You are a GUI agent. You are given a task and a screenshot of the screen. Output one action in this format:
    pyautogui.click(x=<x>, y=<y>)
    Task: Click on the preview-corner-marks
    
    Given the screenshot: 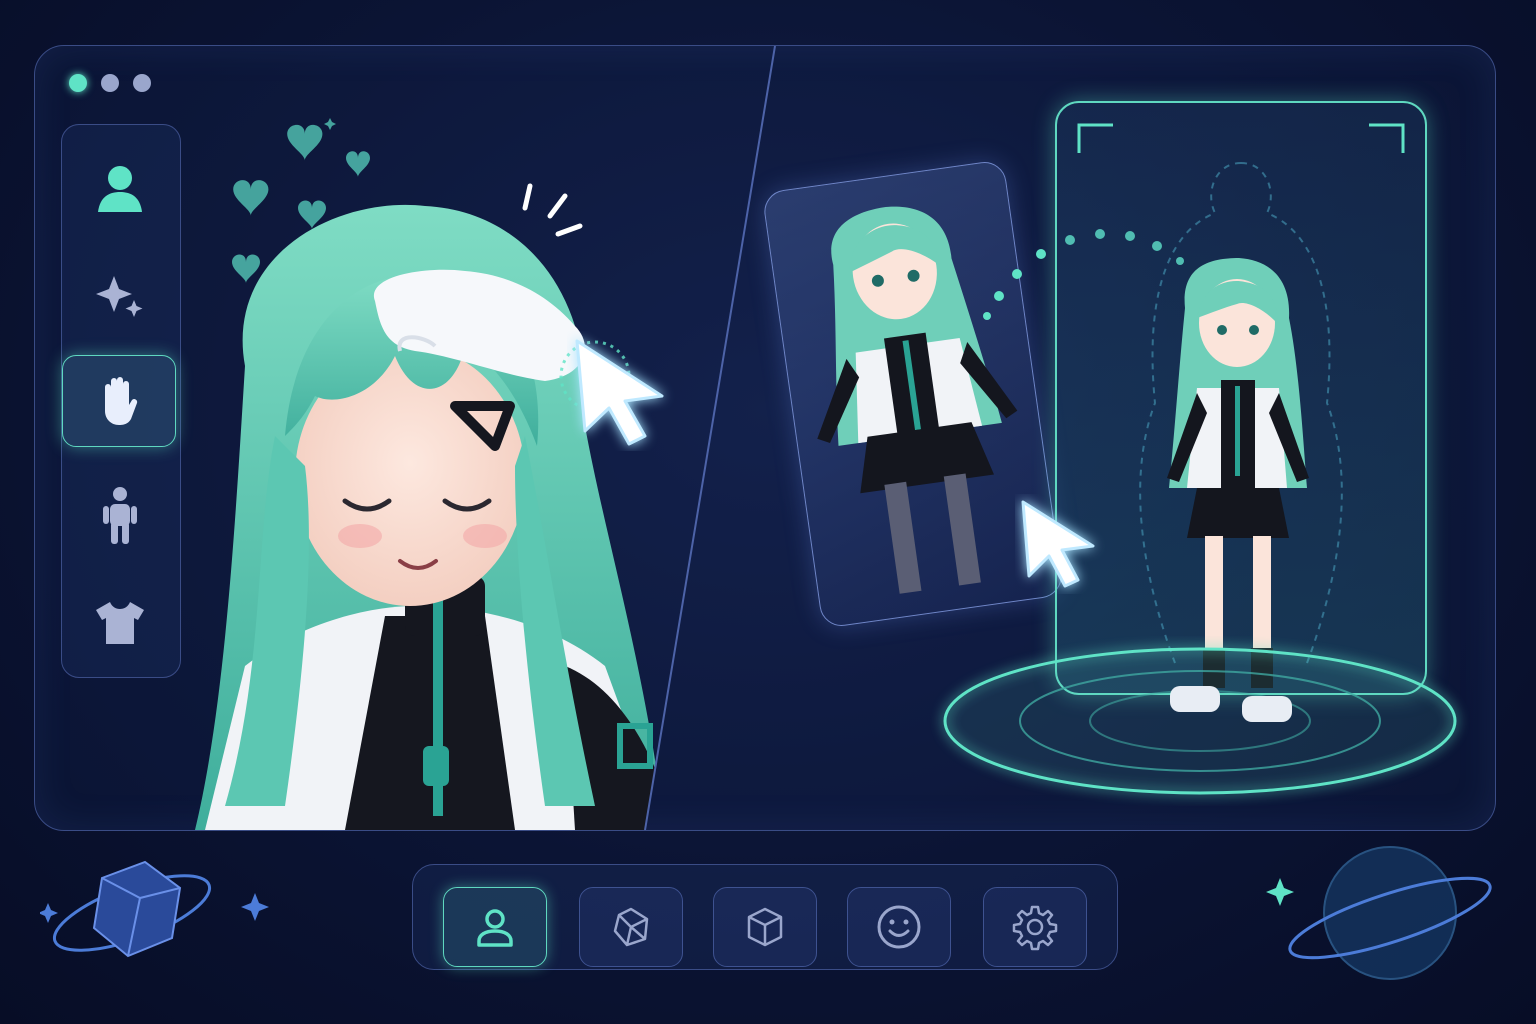 What is the action you would take?
    pyautogui.click(x=1241, y=405)
    